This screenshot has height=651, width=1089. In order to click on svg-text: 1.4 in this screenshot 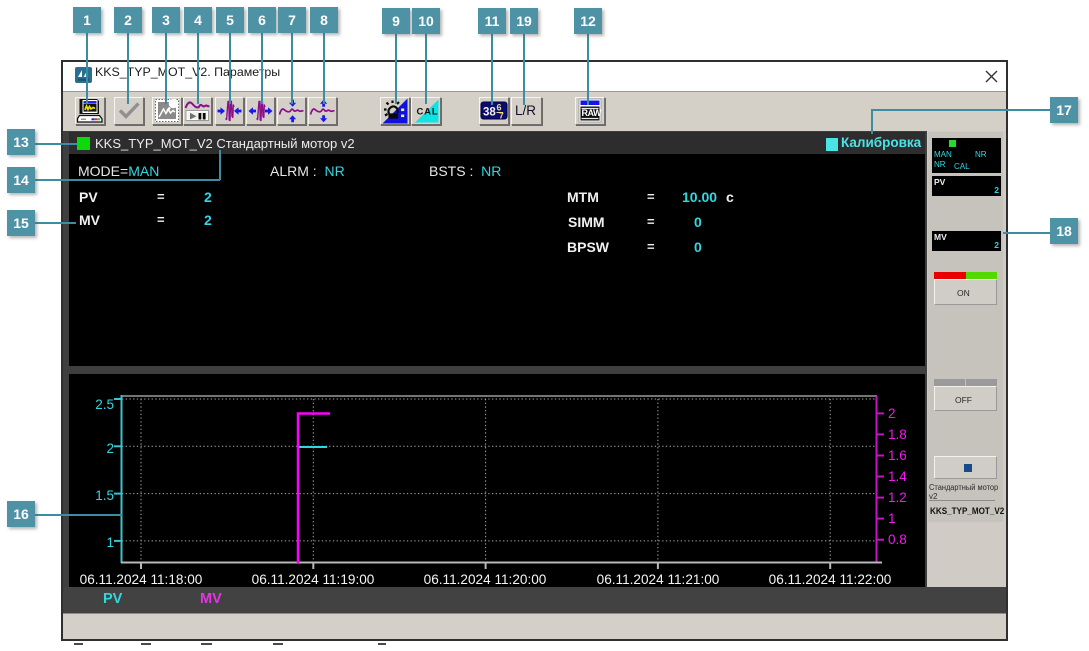, I will do `click(897, 476)`.